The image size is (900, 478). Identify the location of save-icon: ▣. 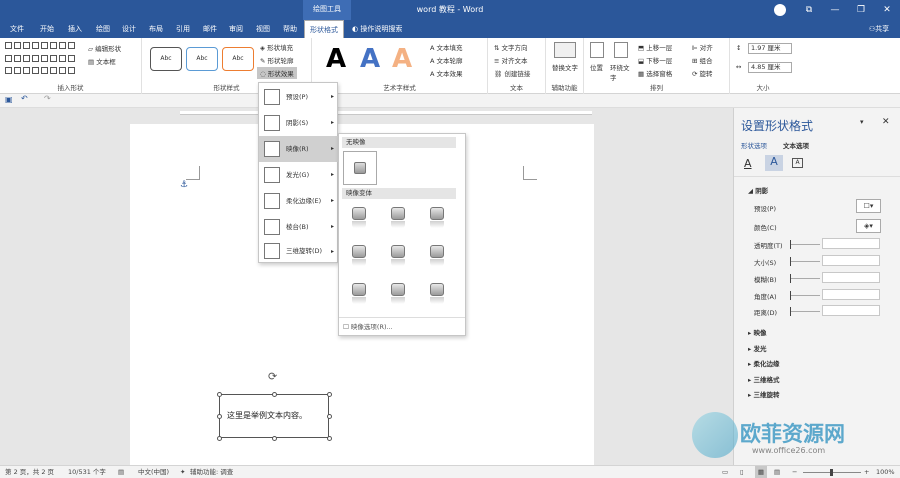
(9, 99).